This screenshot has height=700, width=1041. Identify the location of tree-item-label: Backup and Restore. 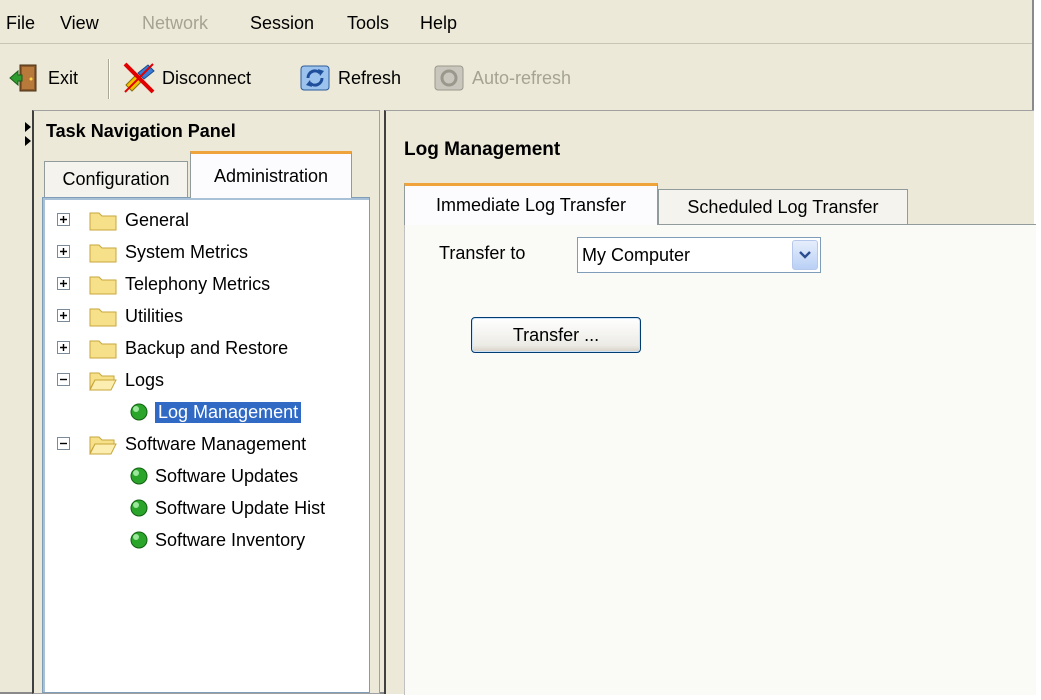
(207, 347).